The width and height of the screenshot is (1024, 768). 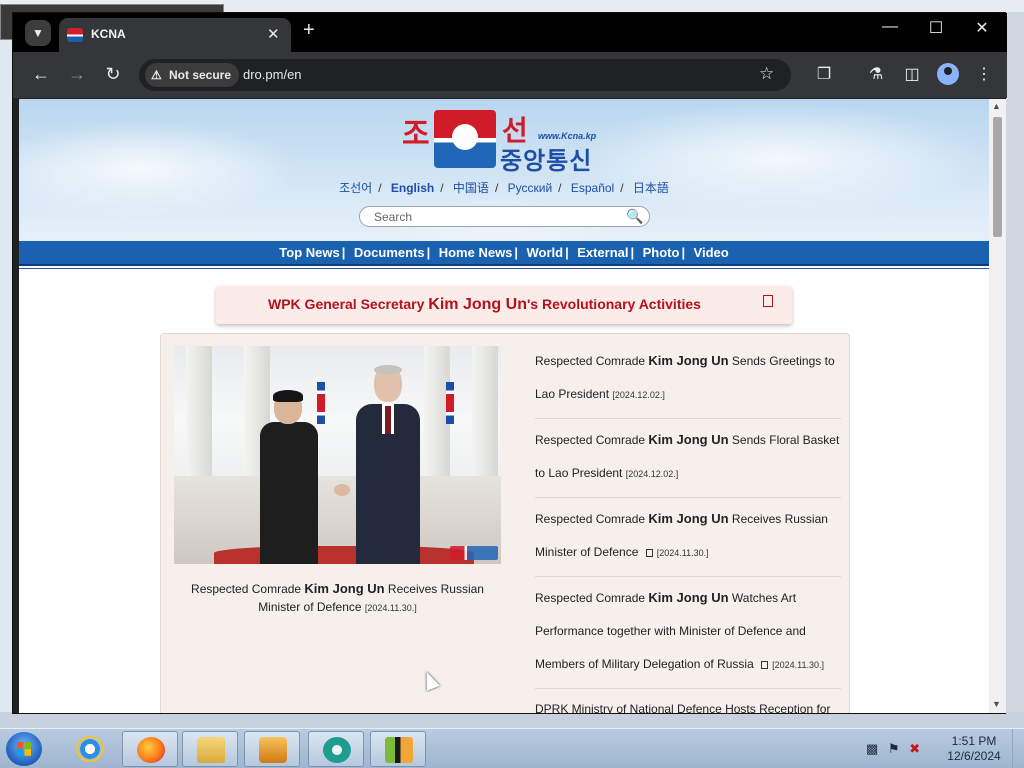 What do you see at coordinates (199, 413) in the screenshot?
I see `photo-pillar` at bounding box center [199, 413].